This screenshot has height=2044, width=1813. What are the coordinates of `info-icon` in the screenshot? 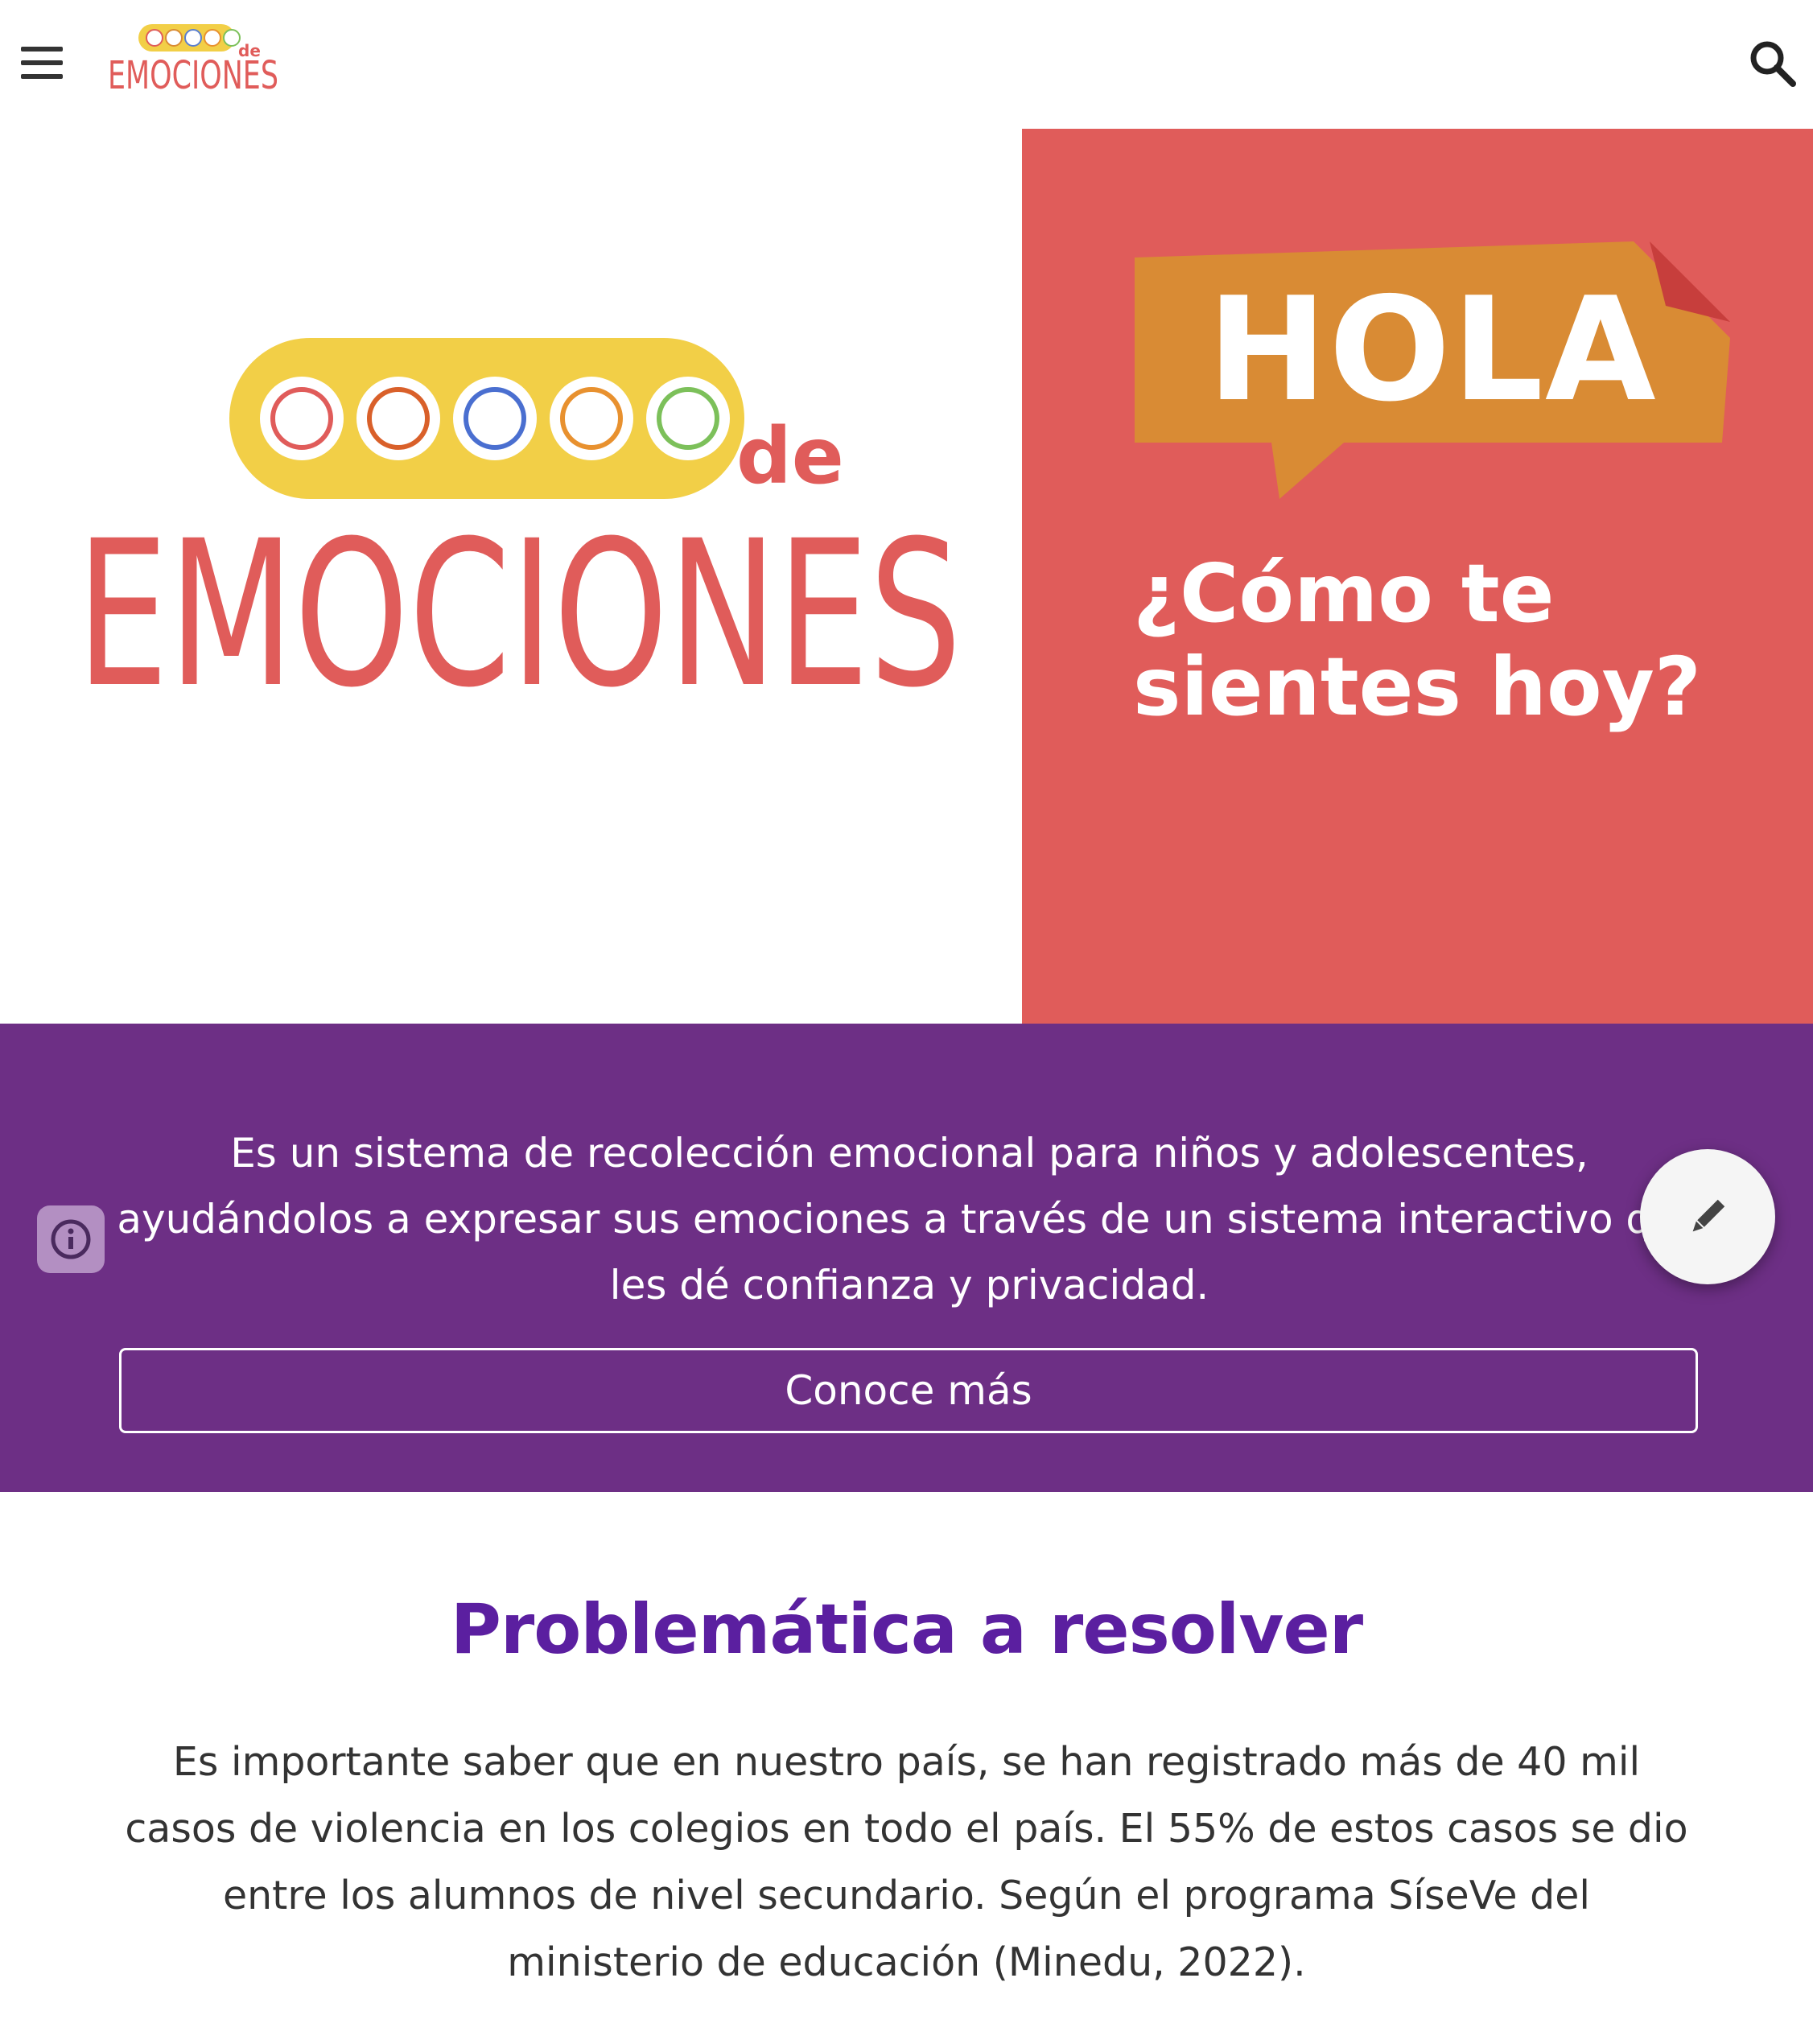 It's located at (71, 1239).